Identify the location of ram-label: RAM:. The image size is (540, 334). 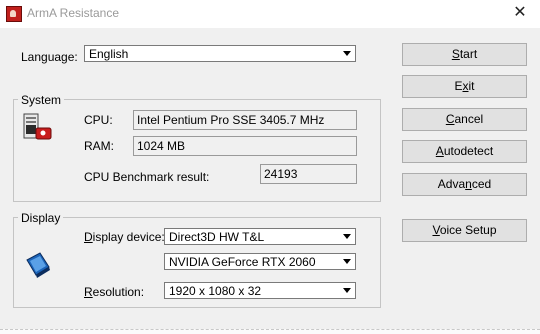
(99, 146).